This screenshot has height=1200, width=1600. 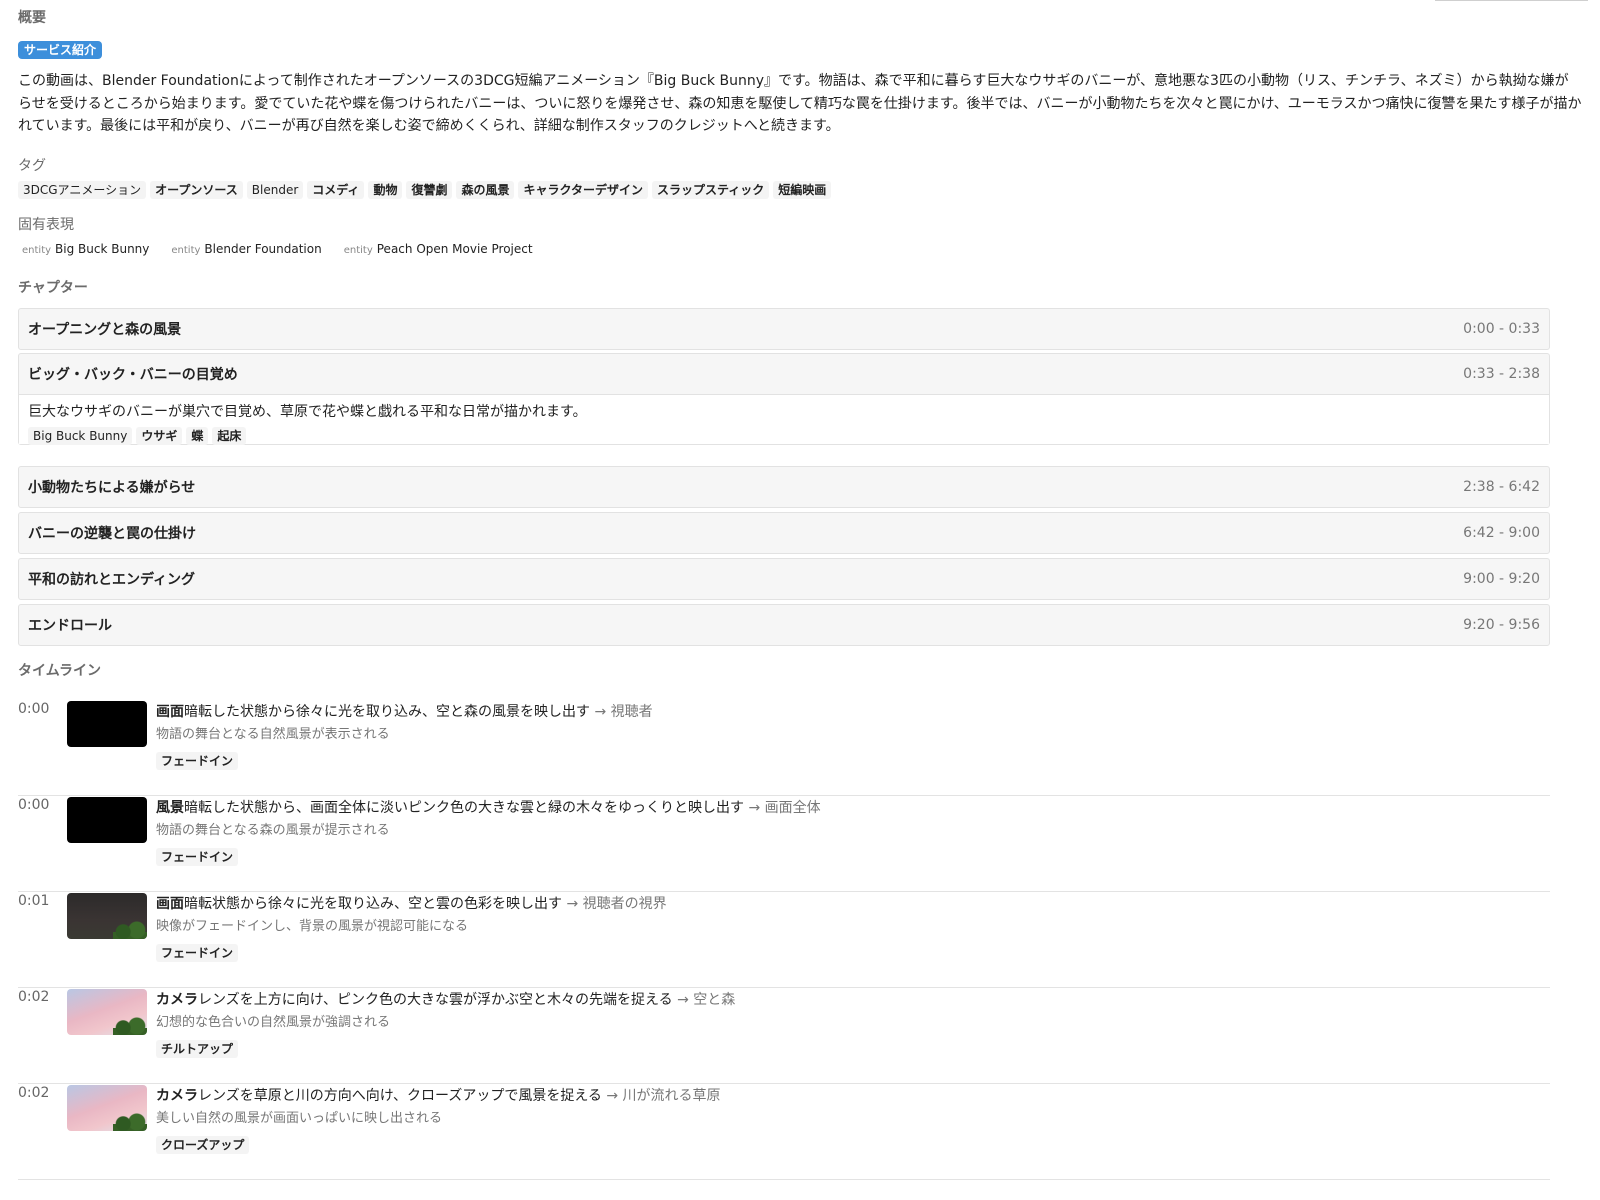 I want to click on tags-heading: タグ, so click(x=32, y=166).